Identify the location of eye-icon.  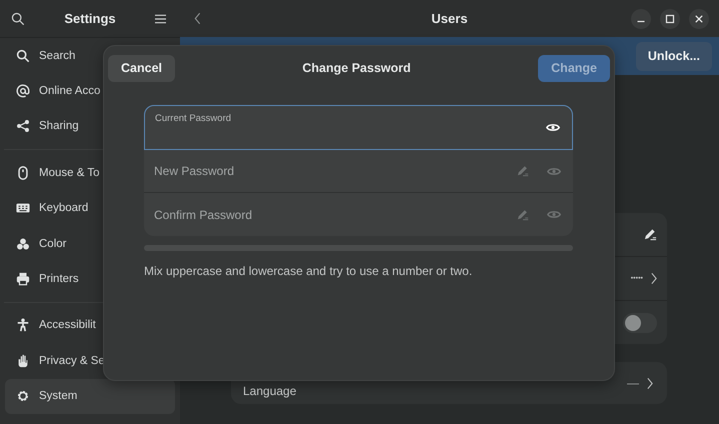
(553, 127).